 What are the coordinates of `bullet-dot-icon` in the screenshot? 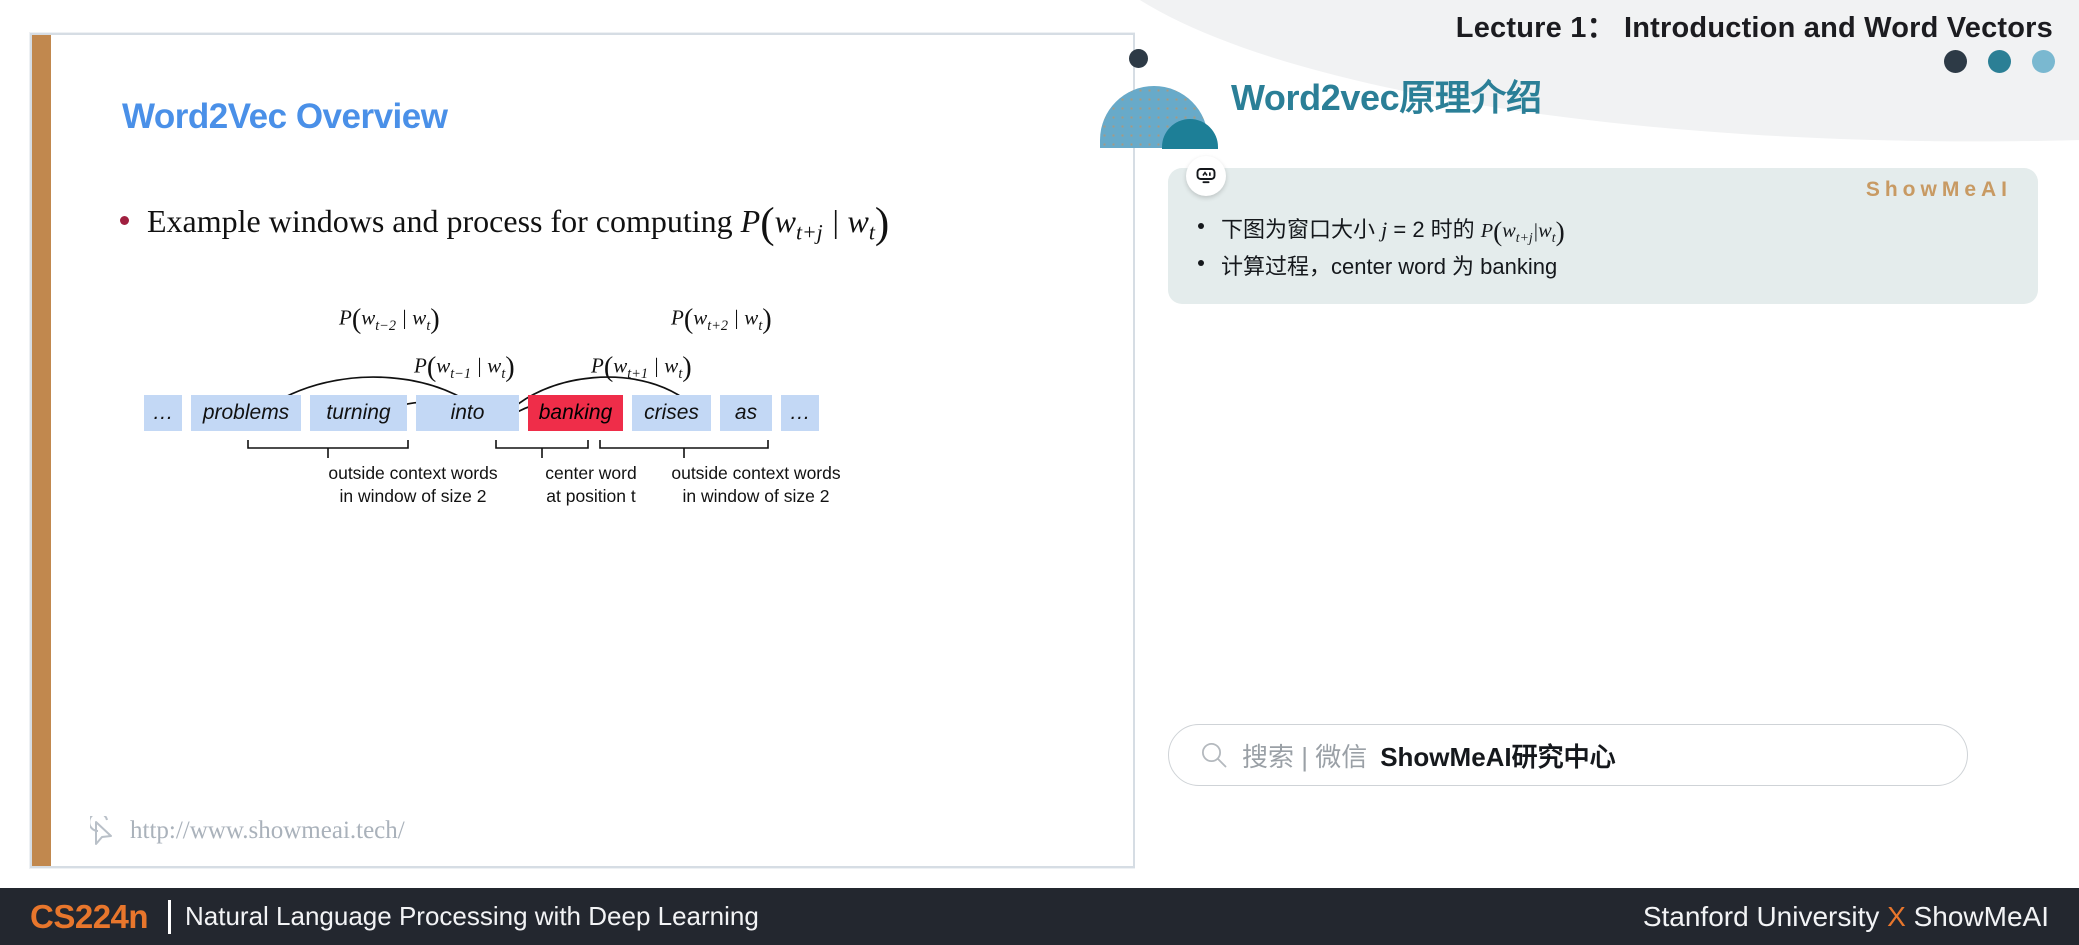 It's located at (124, 220).